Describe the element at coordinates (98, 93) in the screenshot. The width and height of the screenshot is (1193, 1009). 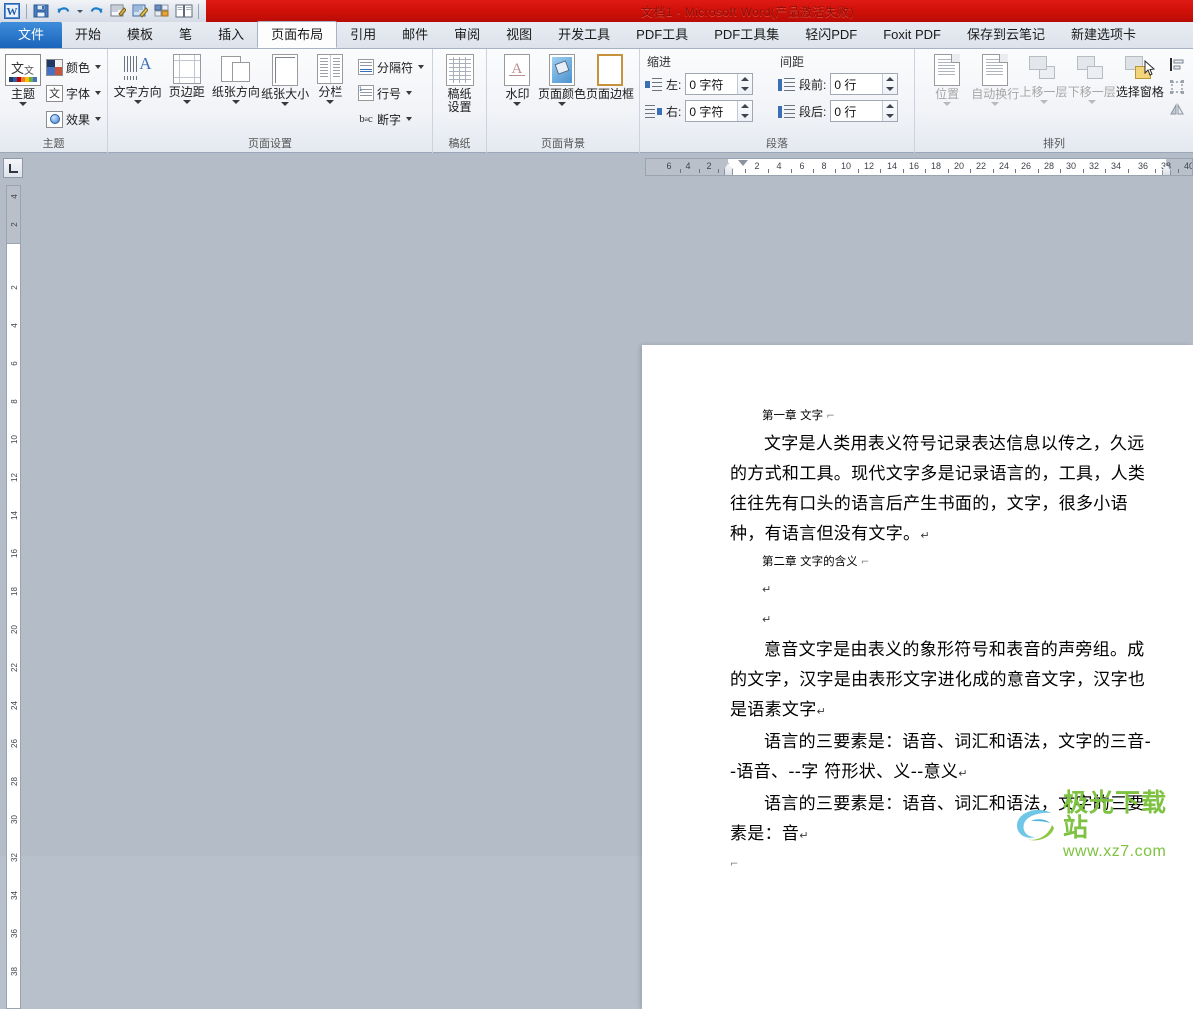
I see `theme-fonts-caret-icon` at that location.